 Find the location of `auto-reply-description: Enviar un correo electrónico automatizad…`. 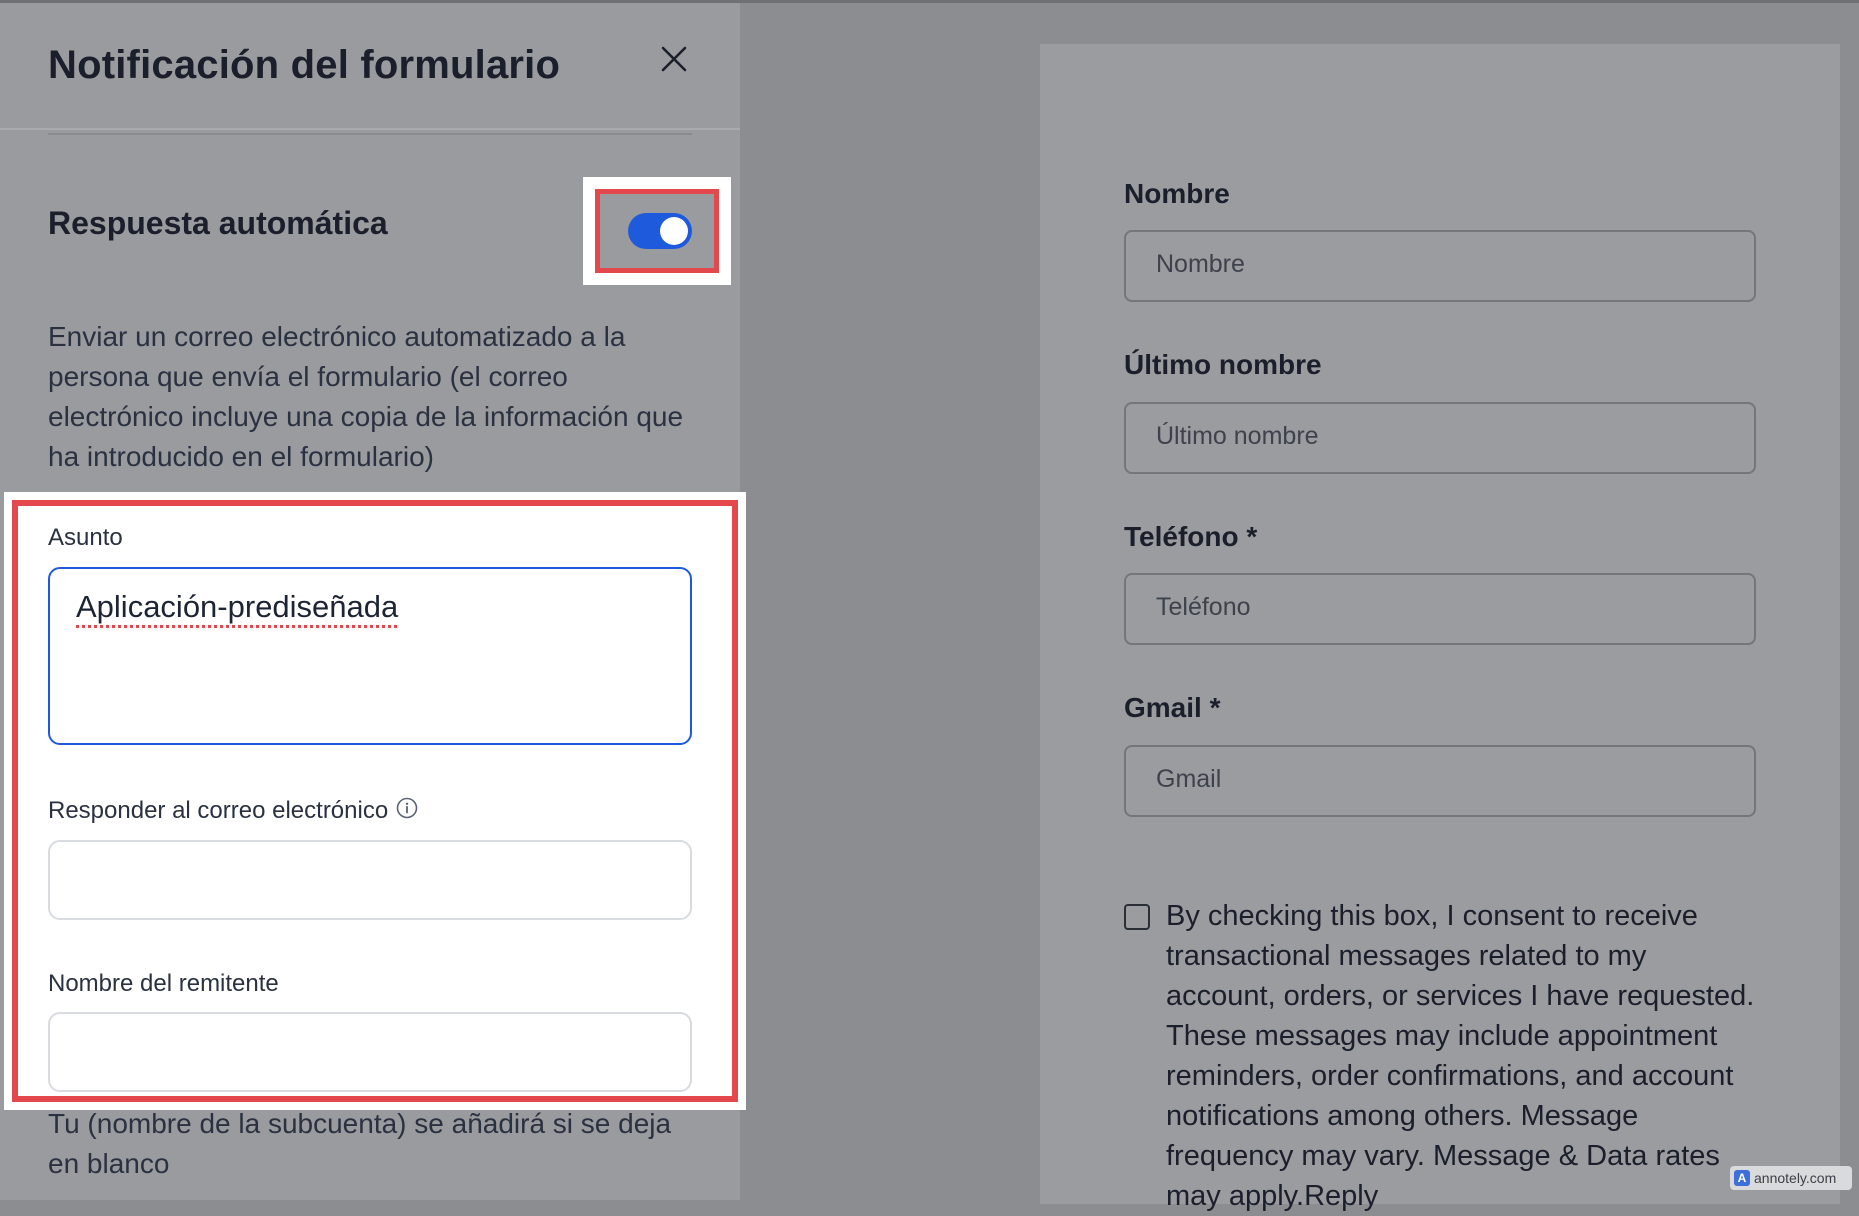

auto-reply-description: Enviar un correo electrónico automatizad… is located at coordinates (366, 396).